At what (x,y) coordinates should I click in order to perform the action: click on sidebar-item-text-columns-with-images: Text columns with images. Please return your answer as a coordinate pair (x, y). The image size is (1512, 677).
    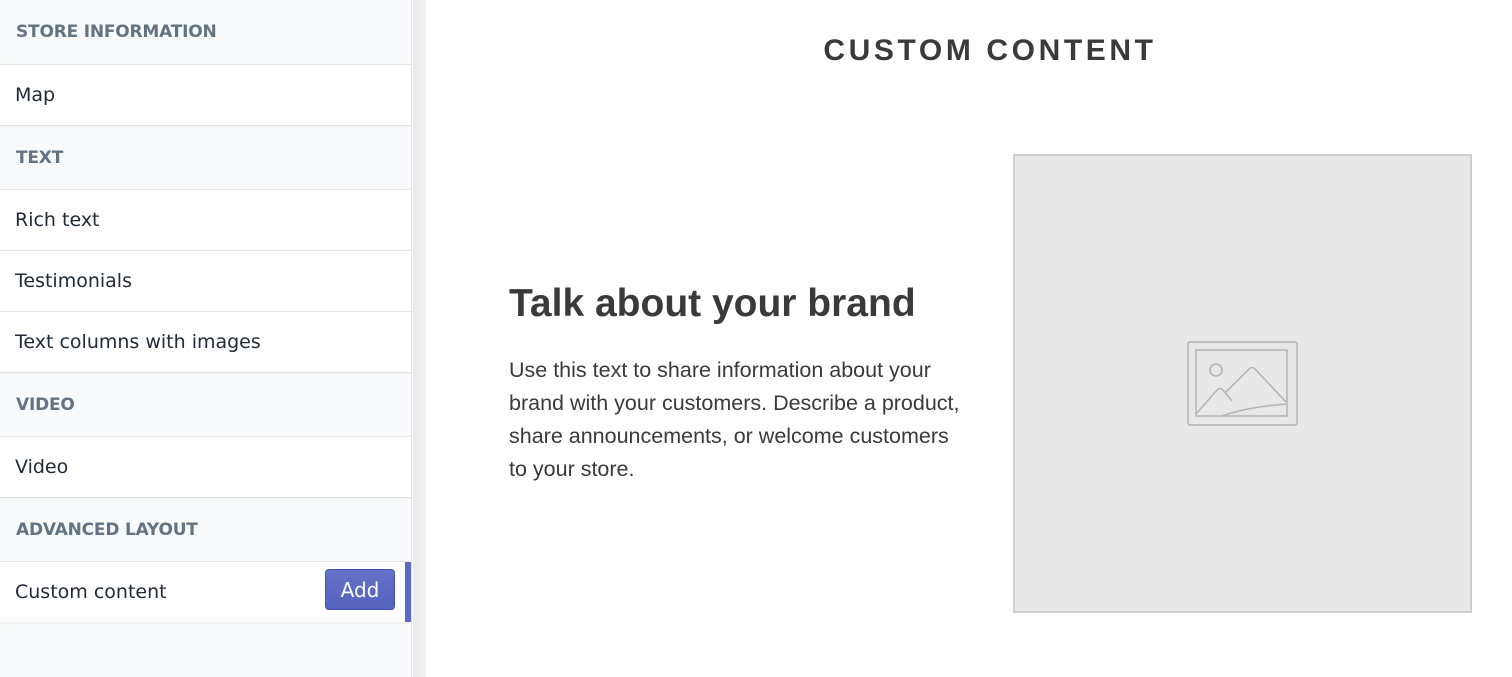
    Looking at the image, I should click on (205, 341).